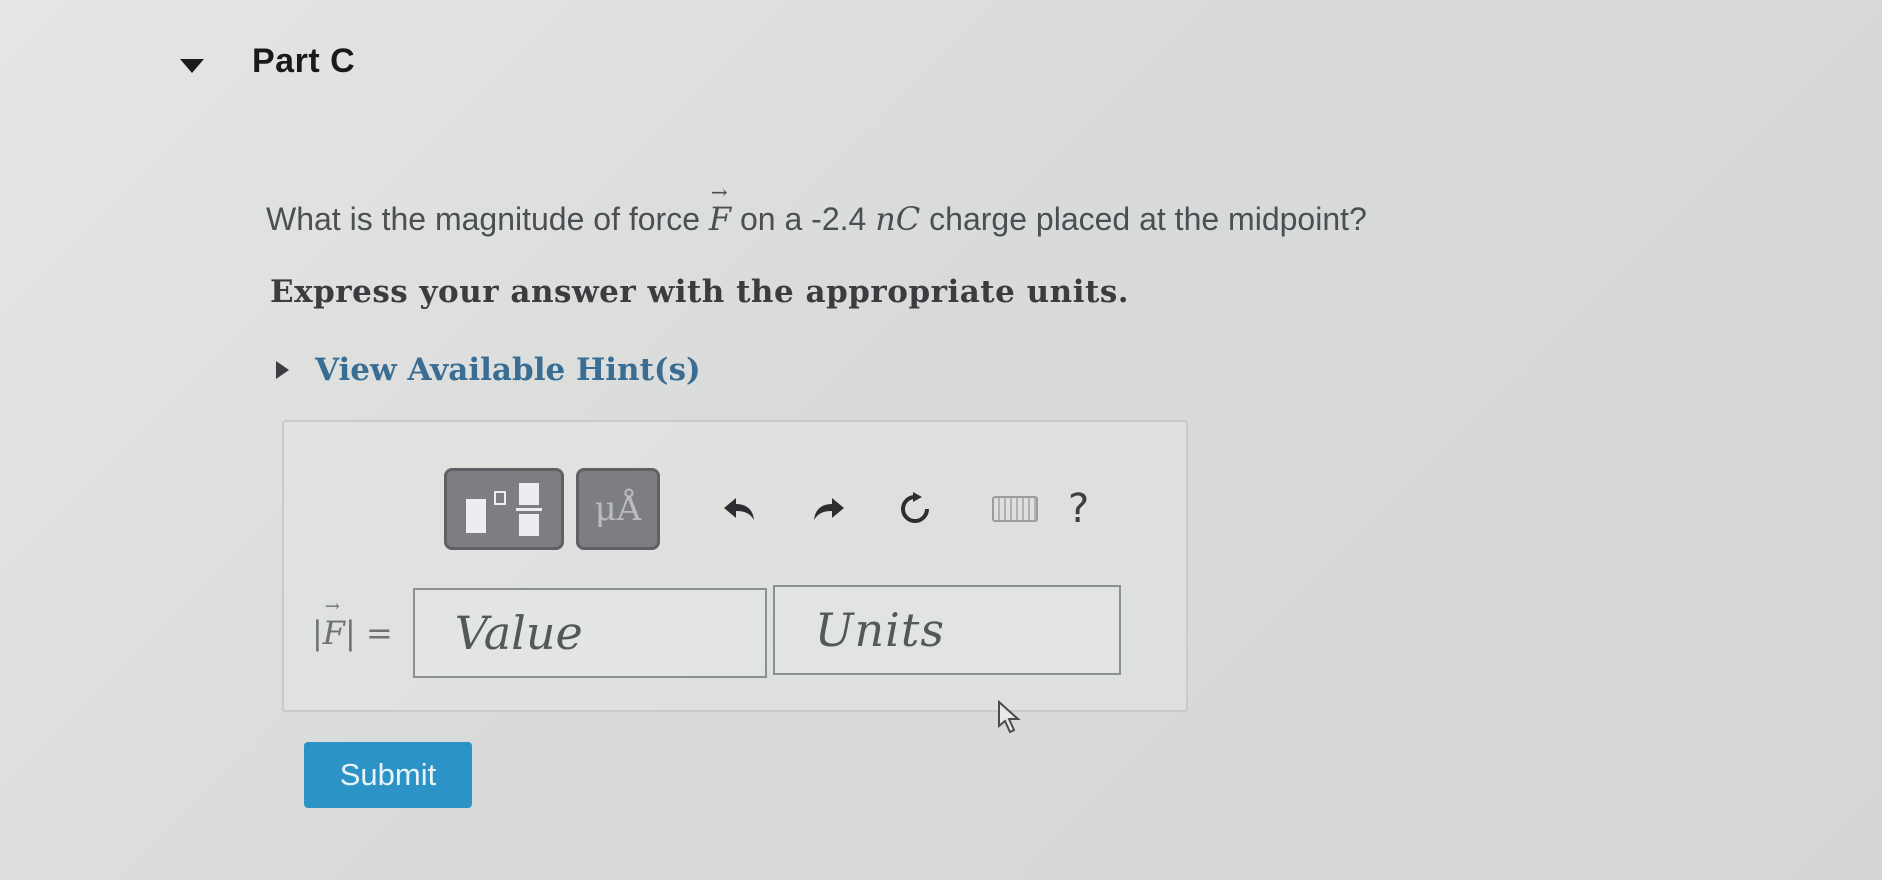 The width and height of the screenshot is (1882, 880). I want to click on keyboard-icon, so click(1015, 509).